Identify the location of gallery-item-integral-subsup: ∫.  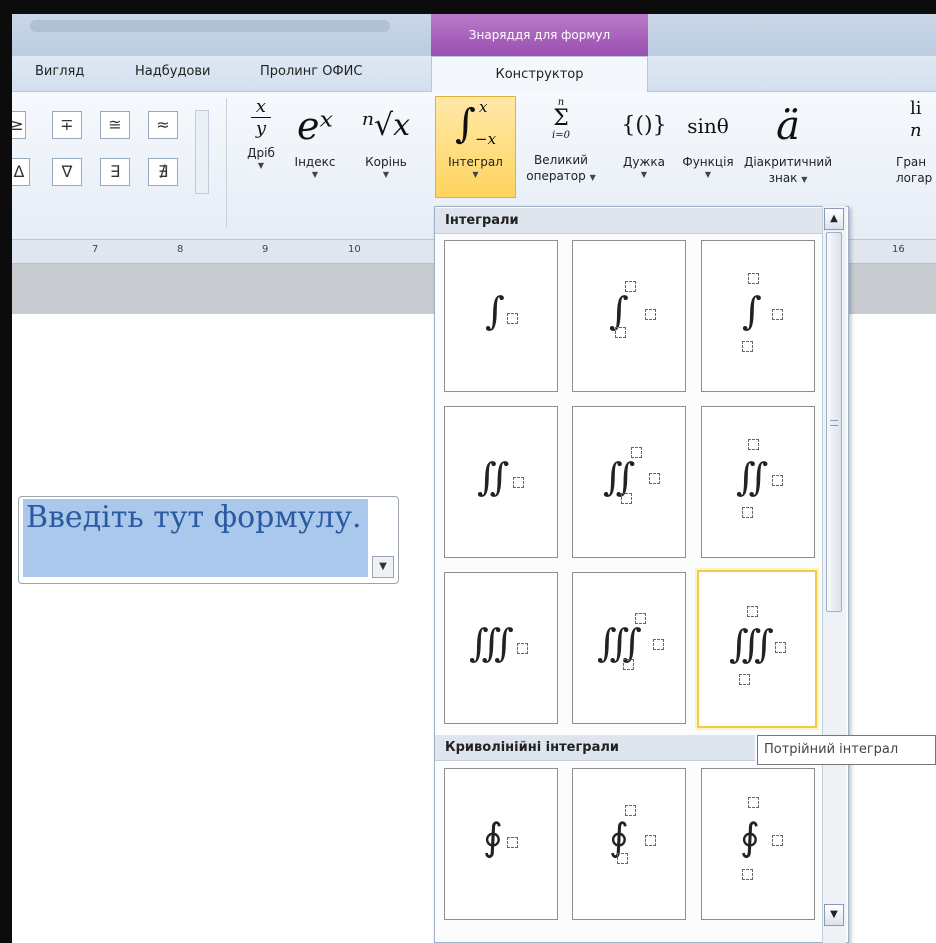
(629, 316).